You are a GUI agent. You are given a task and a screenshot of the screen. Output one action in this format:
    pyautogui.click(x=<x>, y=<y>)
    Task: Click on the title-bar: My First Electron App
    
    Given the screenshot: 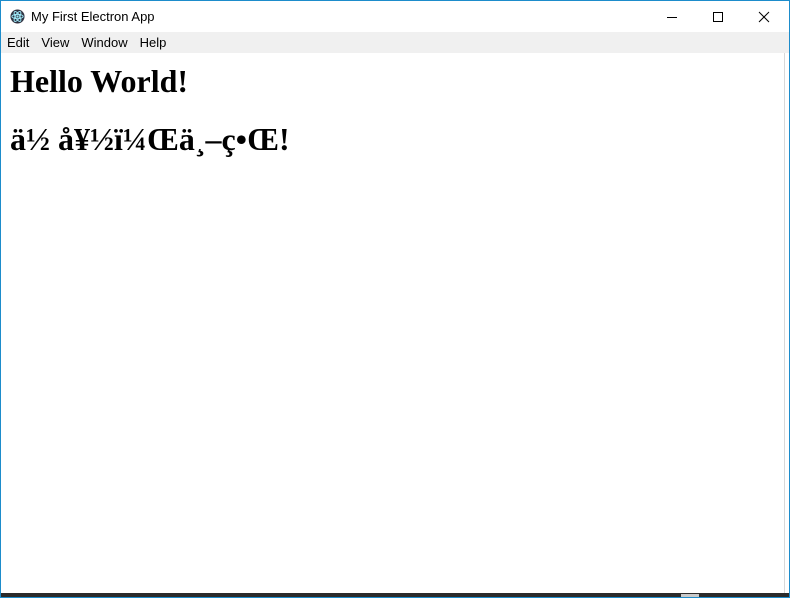 What is the action you would take?
    pyautogui.click(x=395, y=16)
    